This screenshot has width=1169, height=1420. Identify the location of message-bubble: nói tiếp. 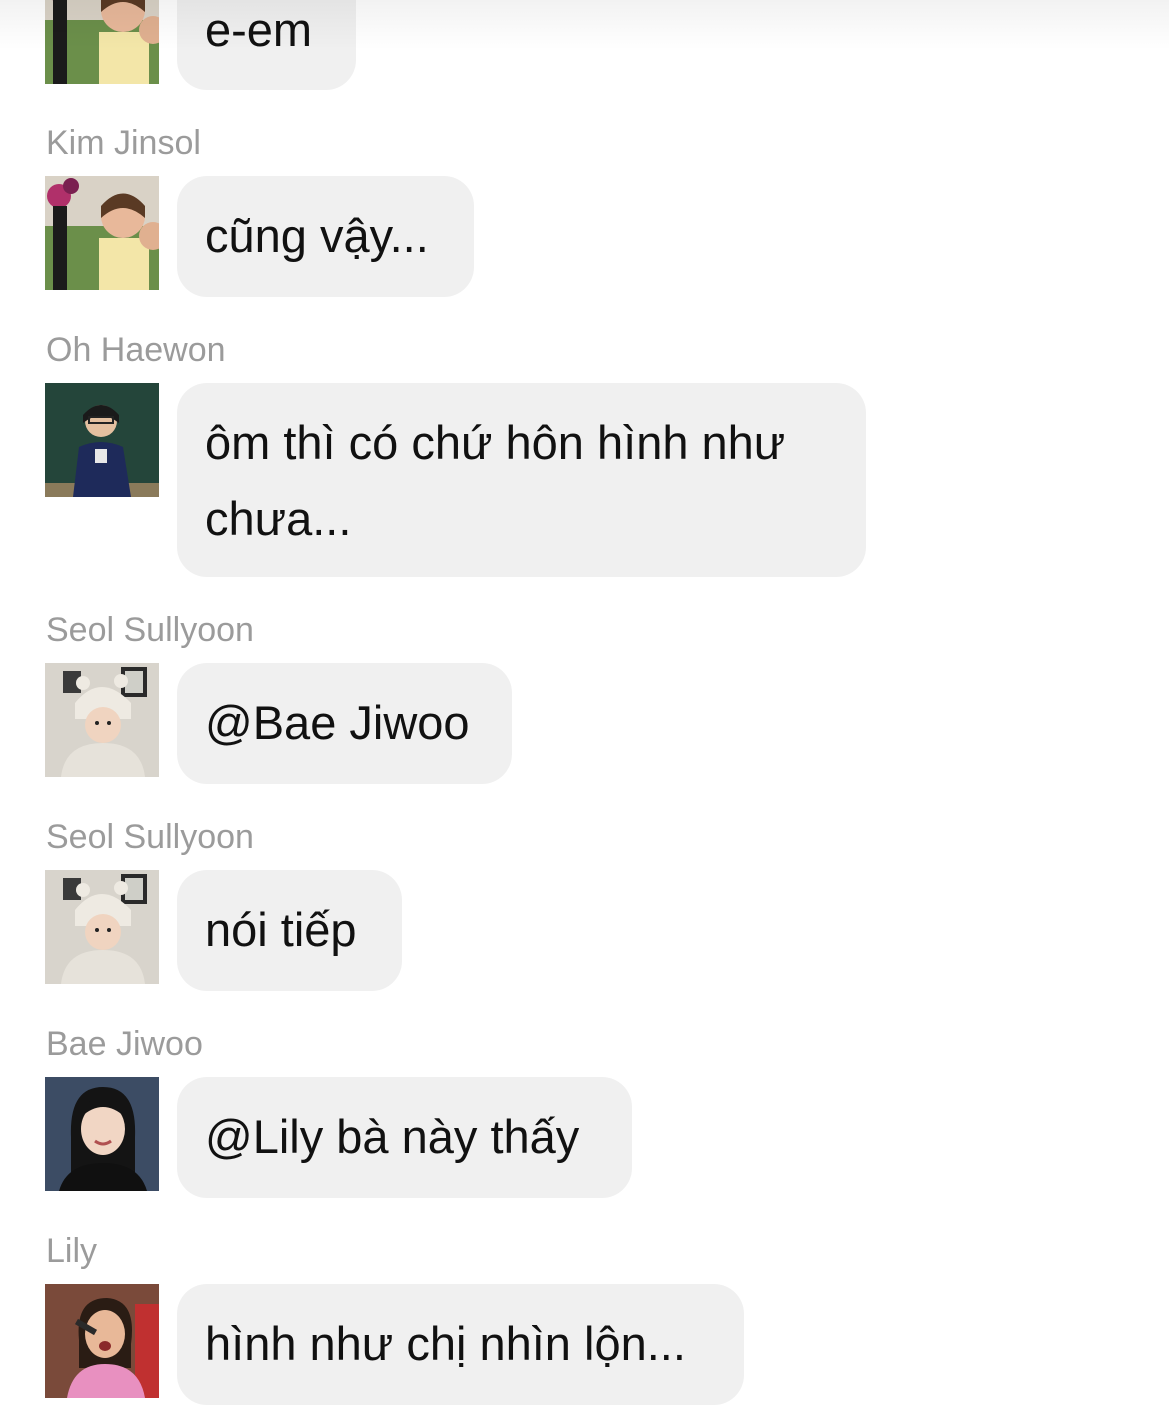
(289, 930).